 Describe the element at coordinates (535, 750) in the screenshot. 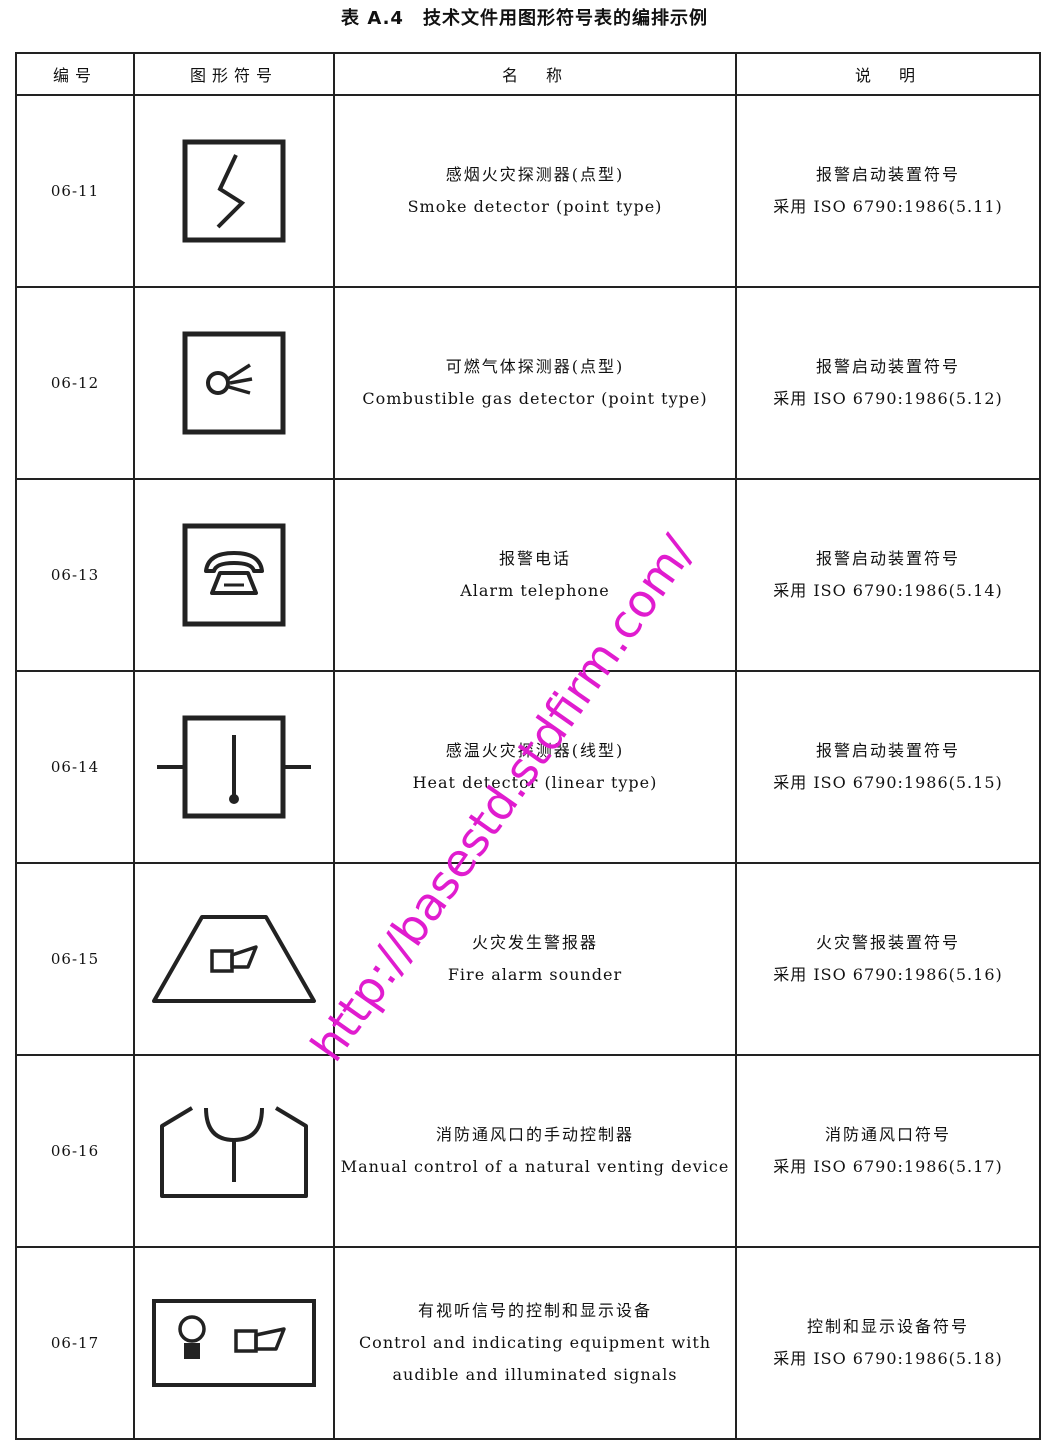

I see `name-zh: 感温火灾探测器(线型)` at that location.